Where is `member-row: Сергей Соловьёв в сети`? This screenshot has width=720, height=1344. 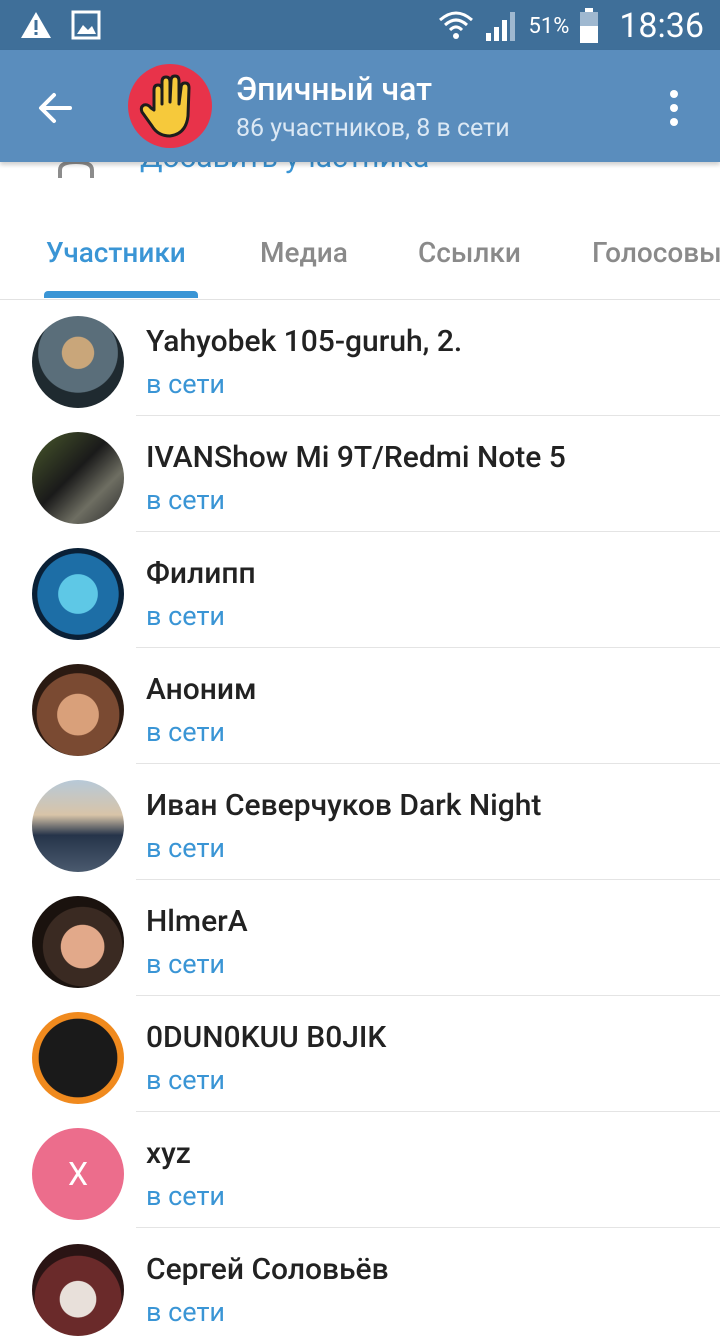 member-row: Сергей Соловьёв в сети is located at coordinates (360, 1286).